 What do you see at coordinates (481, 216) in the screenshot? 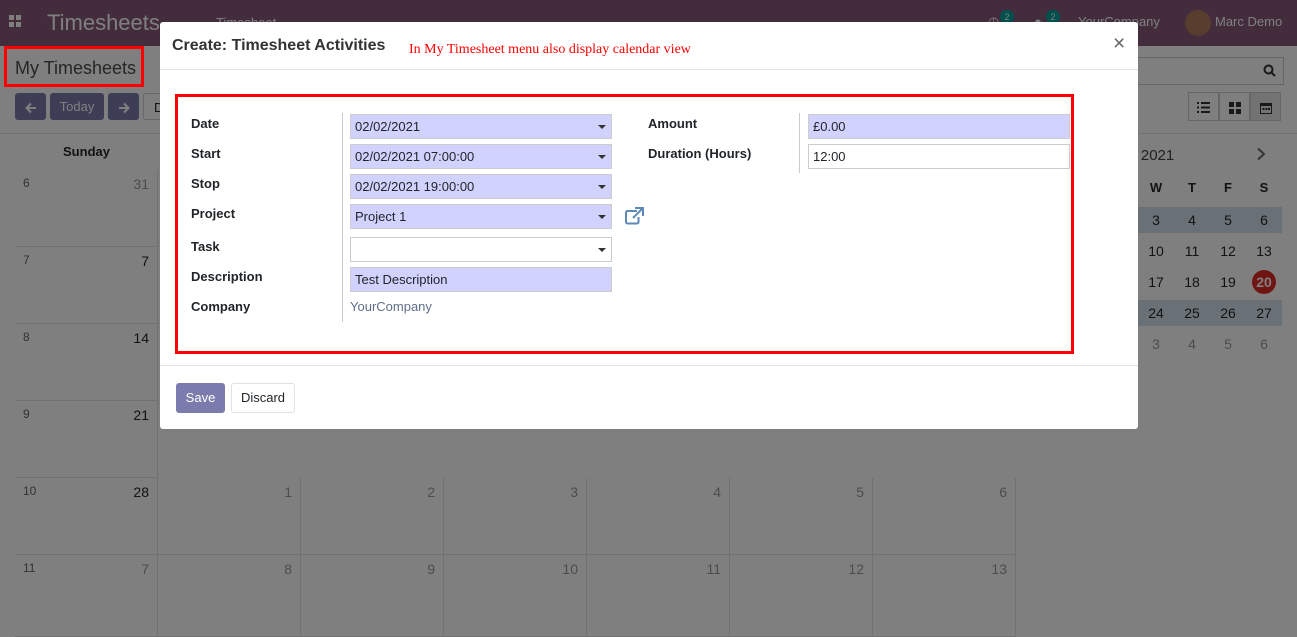
I see `project-field: Project 1` at bounding box center [481, 216].